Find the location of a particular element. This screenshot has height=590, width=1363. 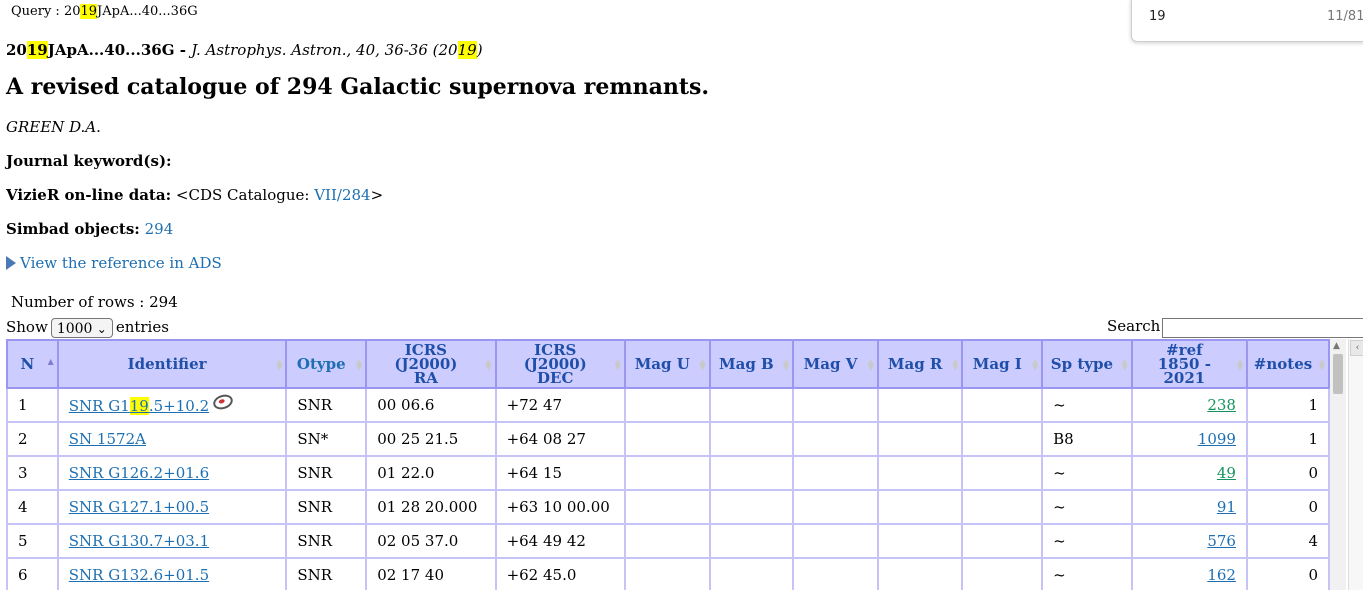

vizier-catalogue-link: VII/284 is located at coordinates (342, 195).